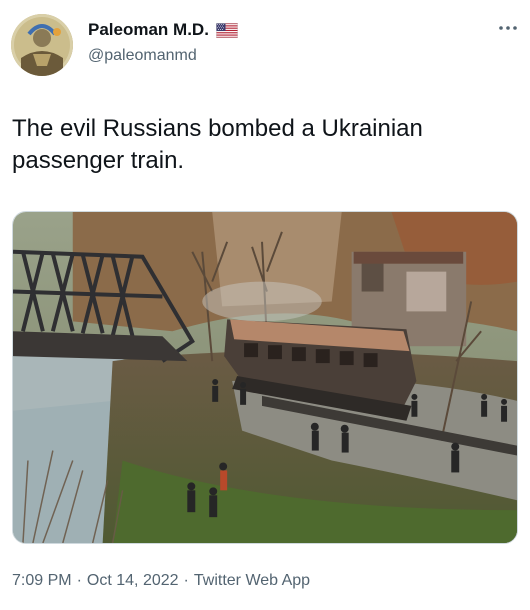 The width and height of the screenshot is (530, 610). What do you see at coordinates (226, 30) in the screenshot?
I see `us-flag-icon` at bounding box center [226, 30].